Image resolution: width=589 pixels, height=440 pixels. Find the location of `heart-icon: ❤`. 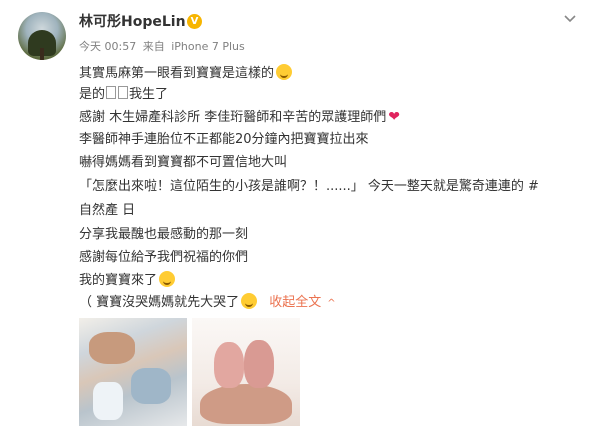

heart-icon: ❤ is located at coordinates (394, 117).